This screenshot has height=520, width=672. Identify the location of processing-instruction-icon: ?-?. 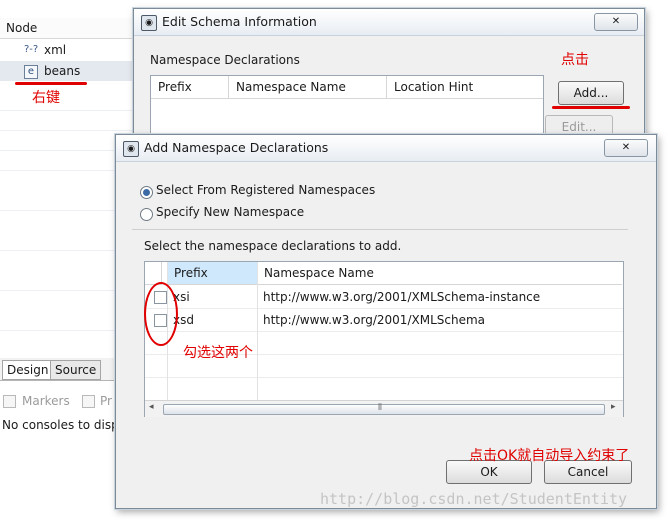
(31, 49).